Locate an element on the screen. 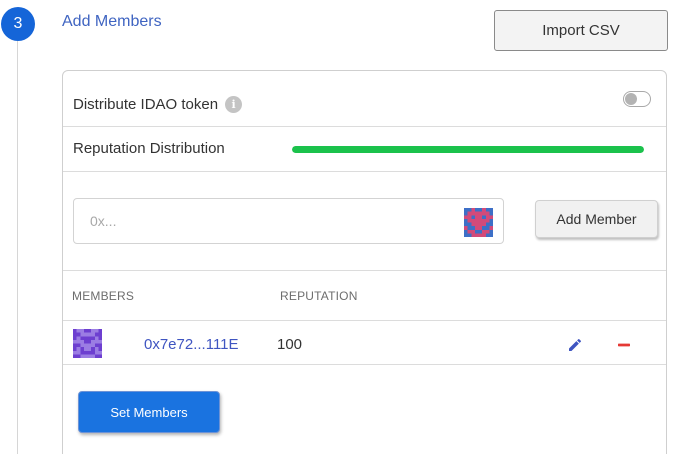 This screenshot has height=454, width=687. identicon-icon is located at coordinates (478, 222).